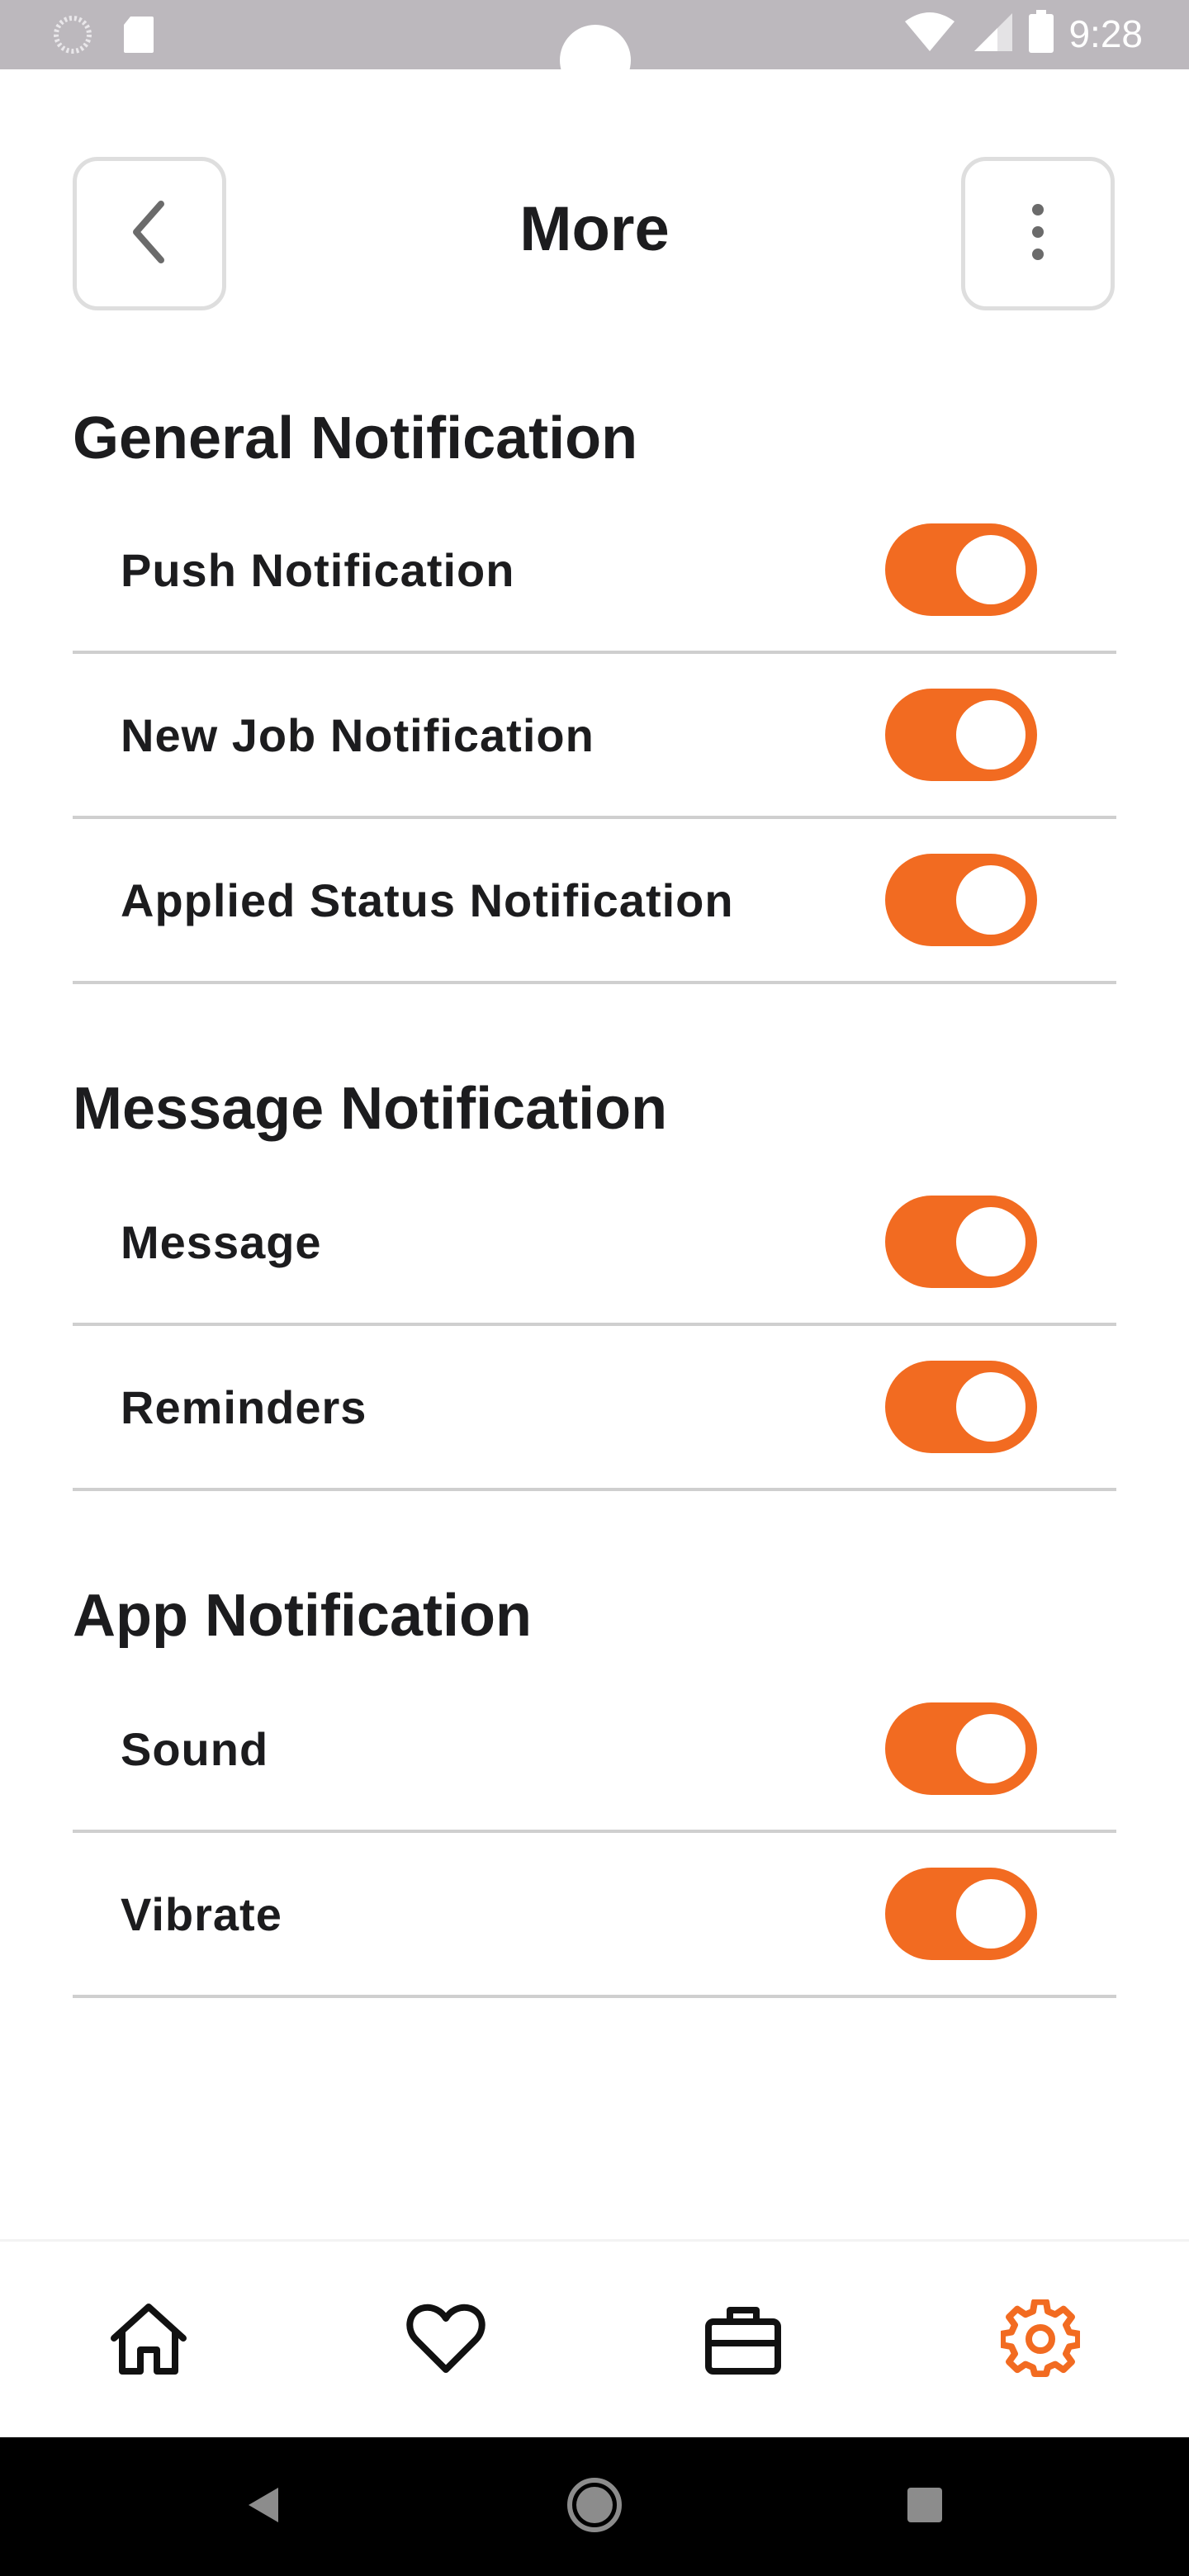 The width and height of the screenshot is (1189, 2576). What do you see at coordinates (929, 33) in the screenshot?
I see `wifi-icon` at bounding box center [929, 33].